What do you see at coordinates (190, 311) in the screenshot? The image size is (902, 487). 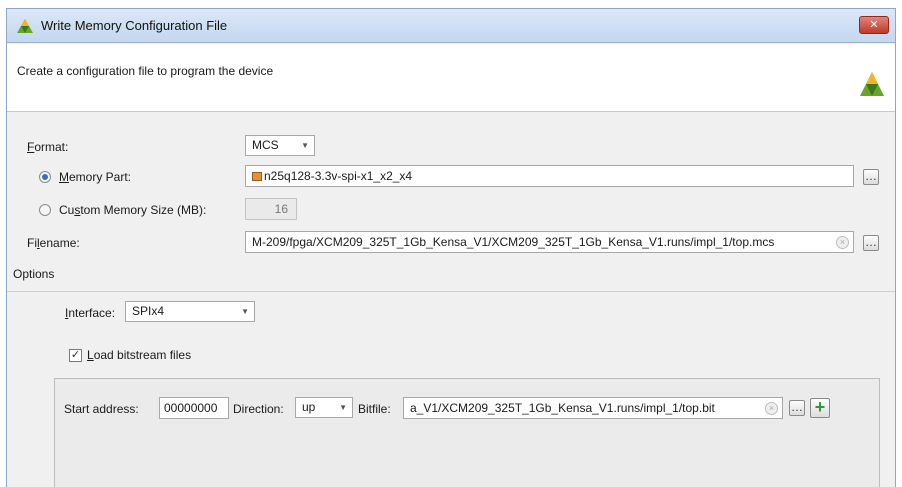 I see `interface-dropdown: SPIx4 ▼` at bounding box center [190, 311].